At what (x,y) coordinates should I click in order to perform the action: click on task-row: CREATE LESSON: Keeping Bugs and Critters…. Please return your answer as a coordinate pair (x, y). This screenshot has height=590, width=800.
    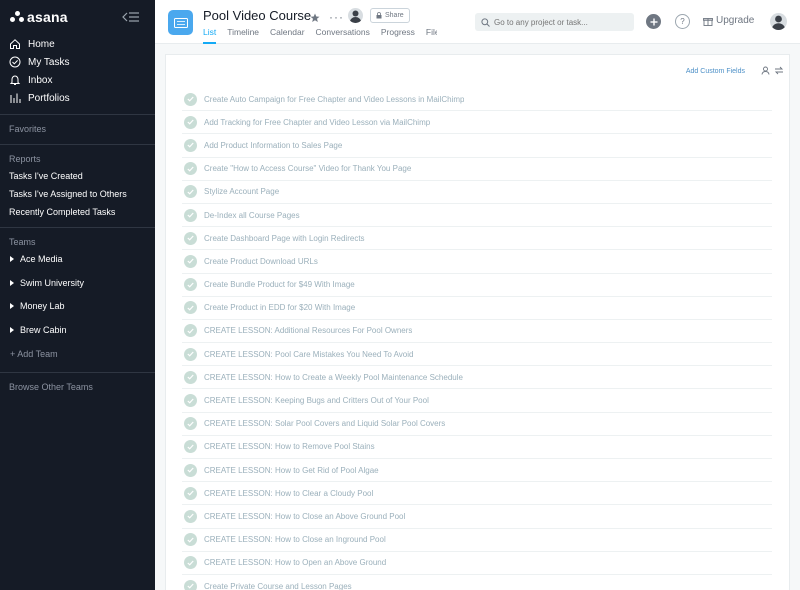
    Looking at the image, I should click on (477, 401).